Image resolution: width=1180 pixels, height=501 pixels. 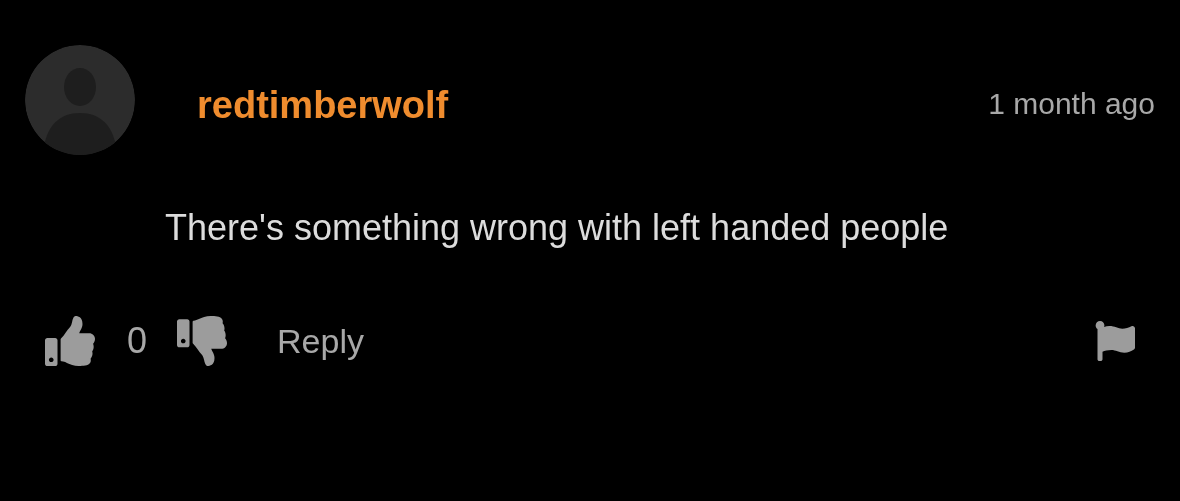 I want to click on thumbs-down-icon, so click(x=202, y=341).